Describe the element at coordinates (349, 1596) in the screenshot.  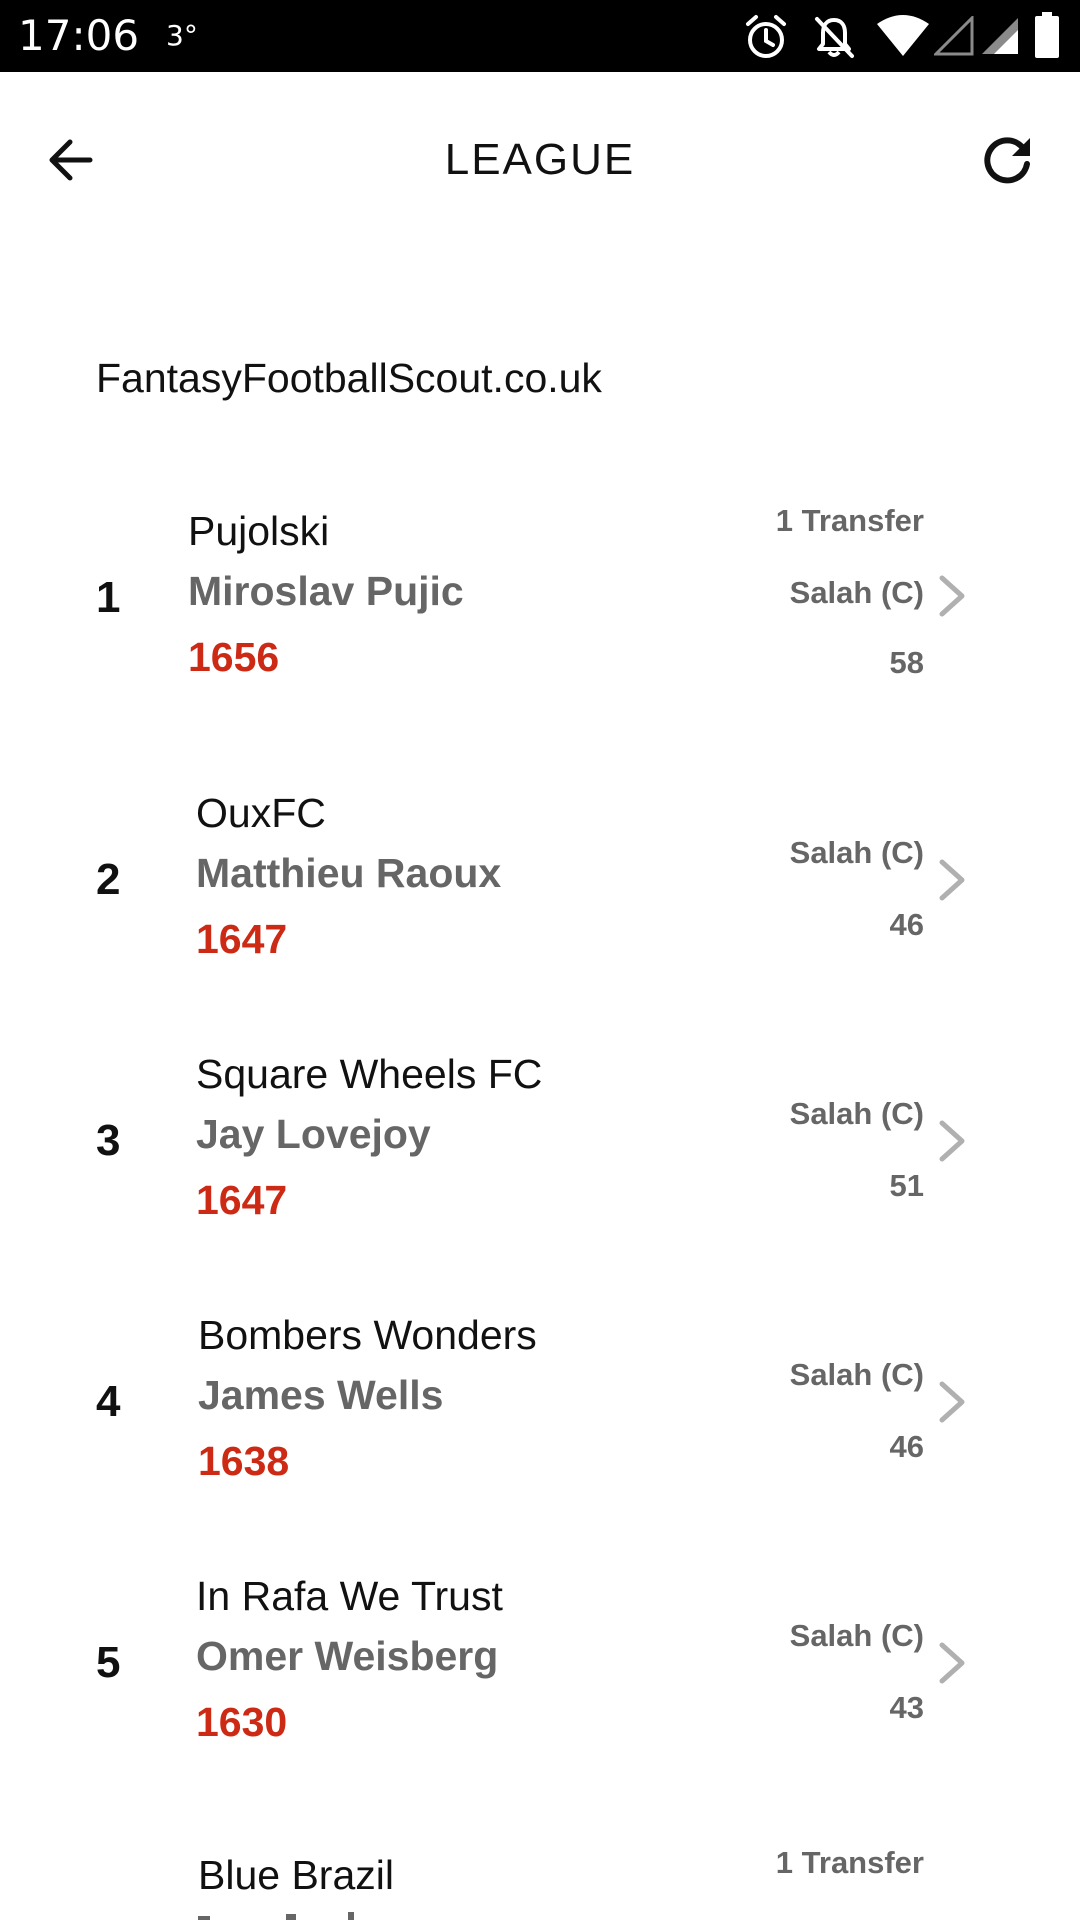
I see `team-name: In Rafa We Trust` at that location.